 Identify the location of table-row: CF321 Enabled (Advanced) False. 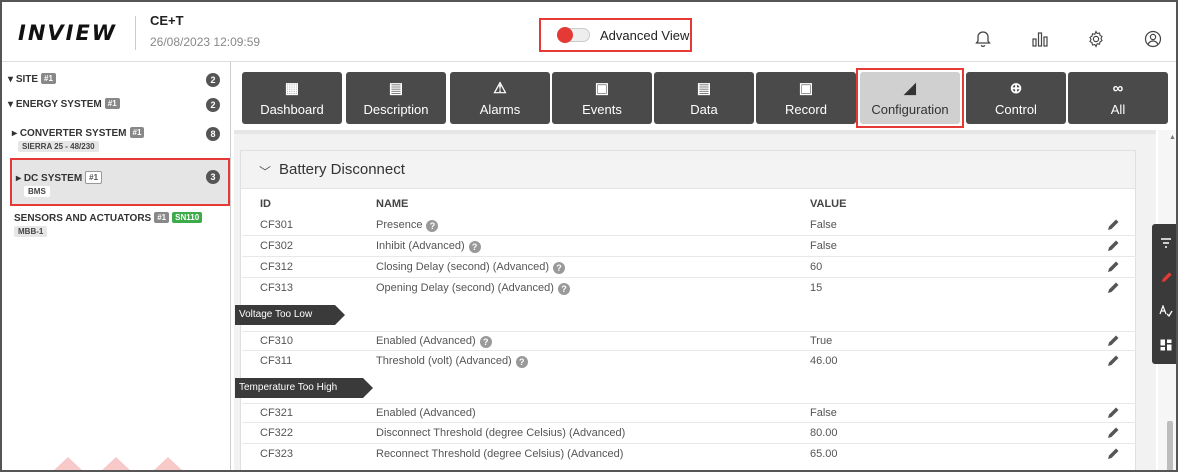
(689, 413).